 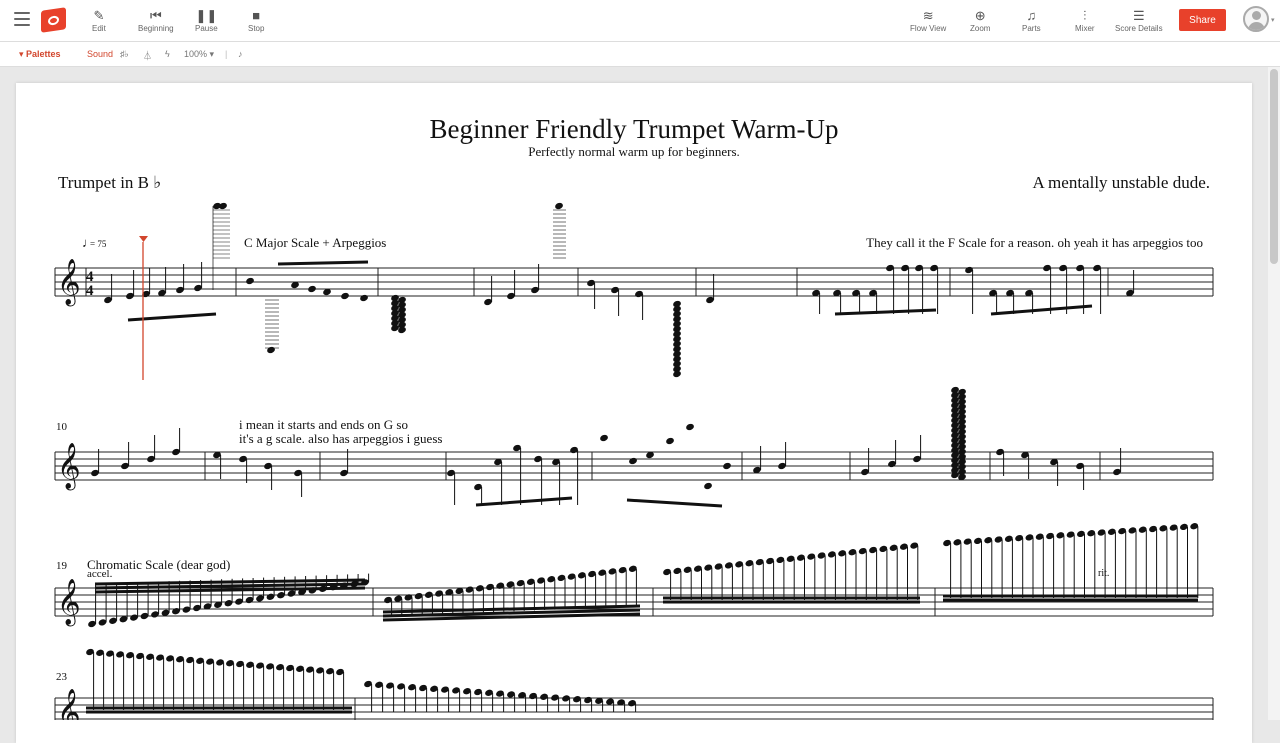 I want to click on staff-text-g-scale-1: i mean it starts and ends on G so, so click(x=323, y=424).